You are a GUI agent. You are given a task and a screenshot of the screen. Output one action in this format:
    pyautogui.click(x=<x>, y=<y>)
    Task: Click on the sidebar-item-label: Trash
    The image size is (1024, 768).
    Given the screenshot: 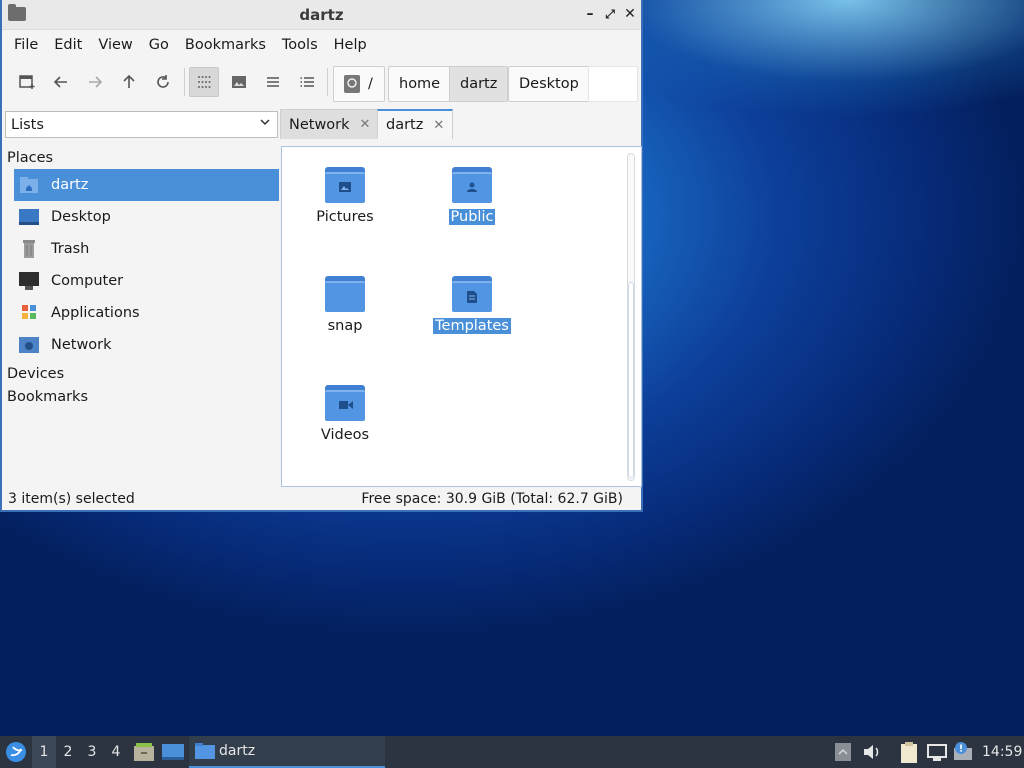 What is the action you would take?
    pyautogui.click(x=70, y=249)
    